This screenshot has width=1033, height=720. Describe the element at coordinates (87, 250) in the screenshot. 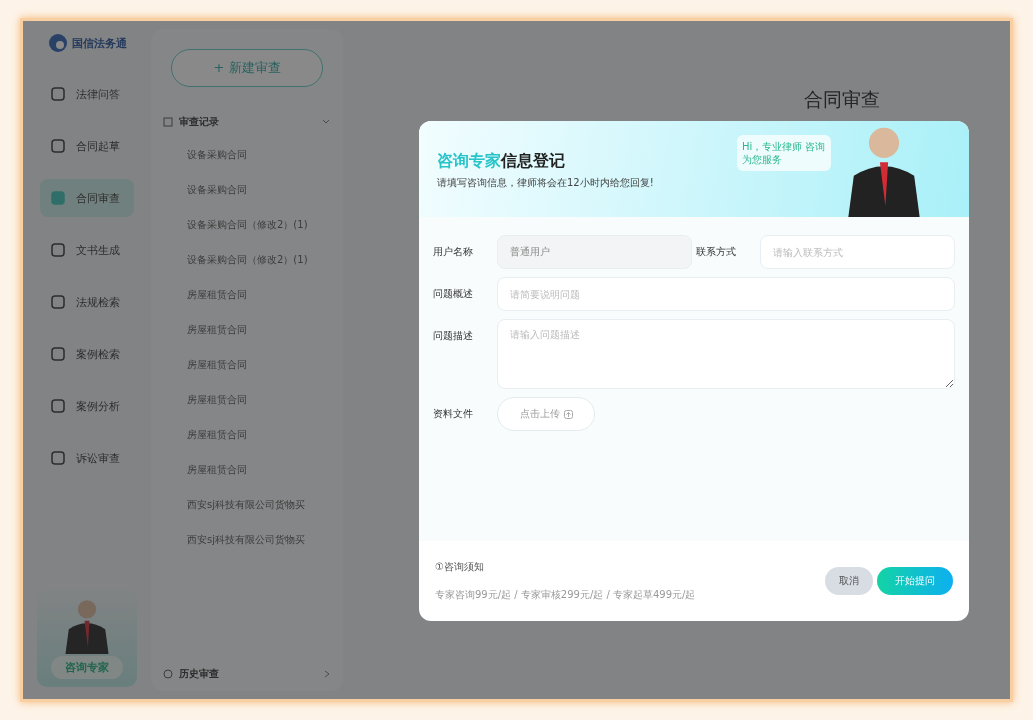

I see `nav-item: 文书生成` at that location.